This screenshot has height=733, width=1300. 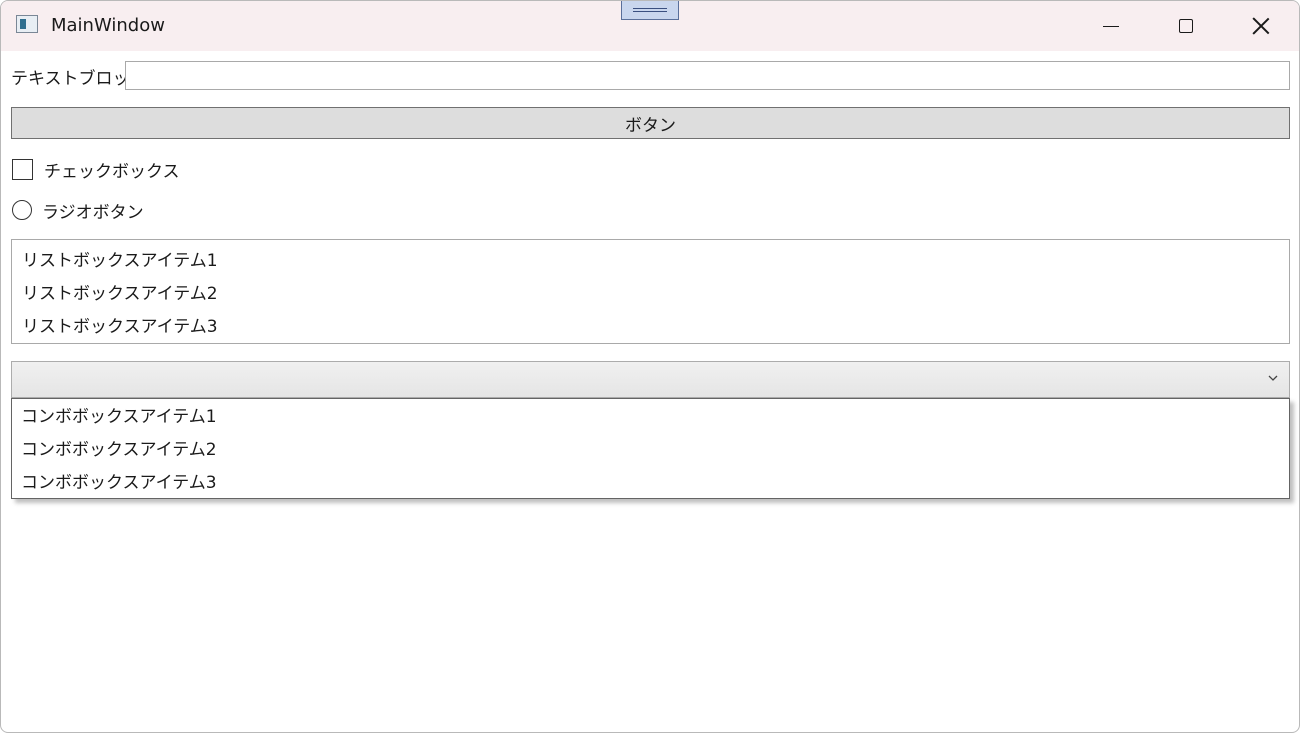 What do you see at coordinates (650, 483) in the screenshot?
I see `combobox-item: コンボボックスアイテム3` at bounding box center [650, 483].